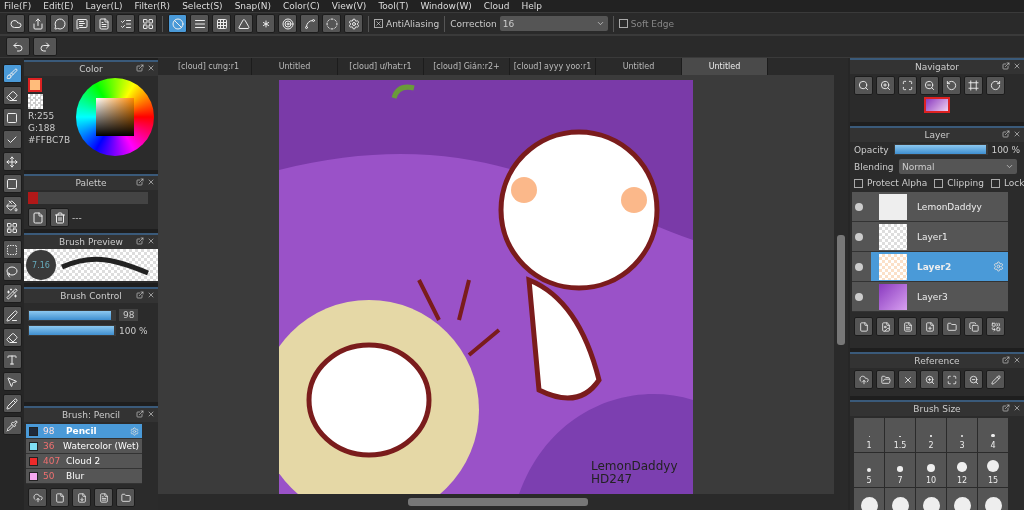 The height and width of the screenshot is (510, 1024). What do you see at coordinates (498, 6) in the screenshot?
I see `menu-item: Cloud` at bounding box center [498, 6].